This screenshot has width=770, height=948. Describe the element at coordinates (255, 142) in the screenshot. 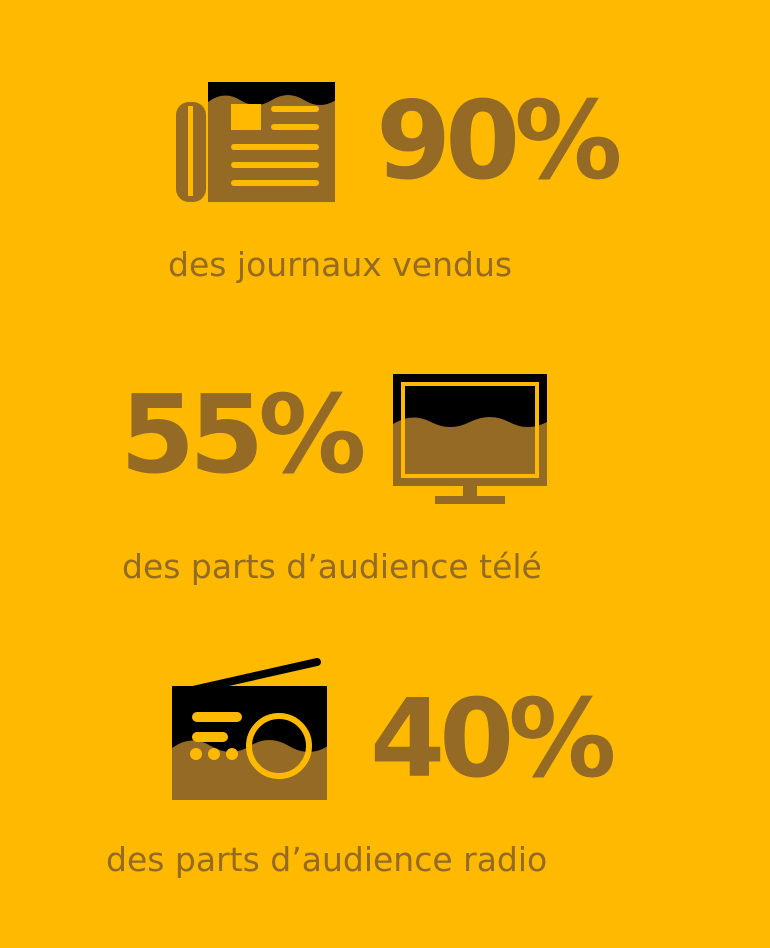

I see `newspaper-icon` at that location.